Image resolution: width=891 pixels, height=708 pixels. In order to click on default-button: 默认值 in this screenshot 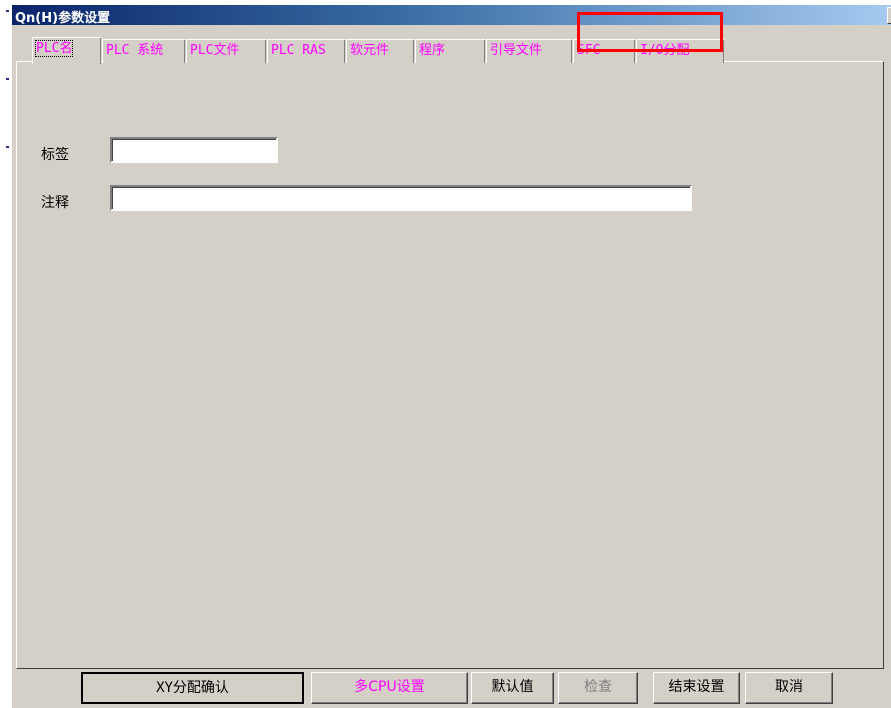, I will do `click(512, 688)`.